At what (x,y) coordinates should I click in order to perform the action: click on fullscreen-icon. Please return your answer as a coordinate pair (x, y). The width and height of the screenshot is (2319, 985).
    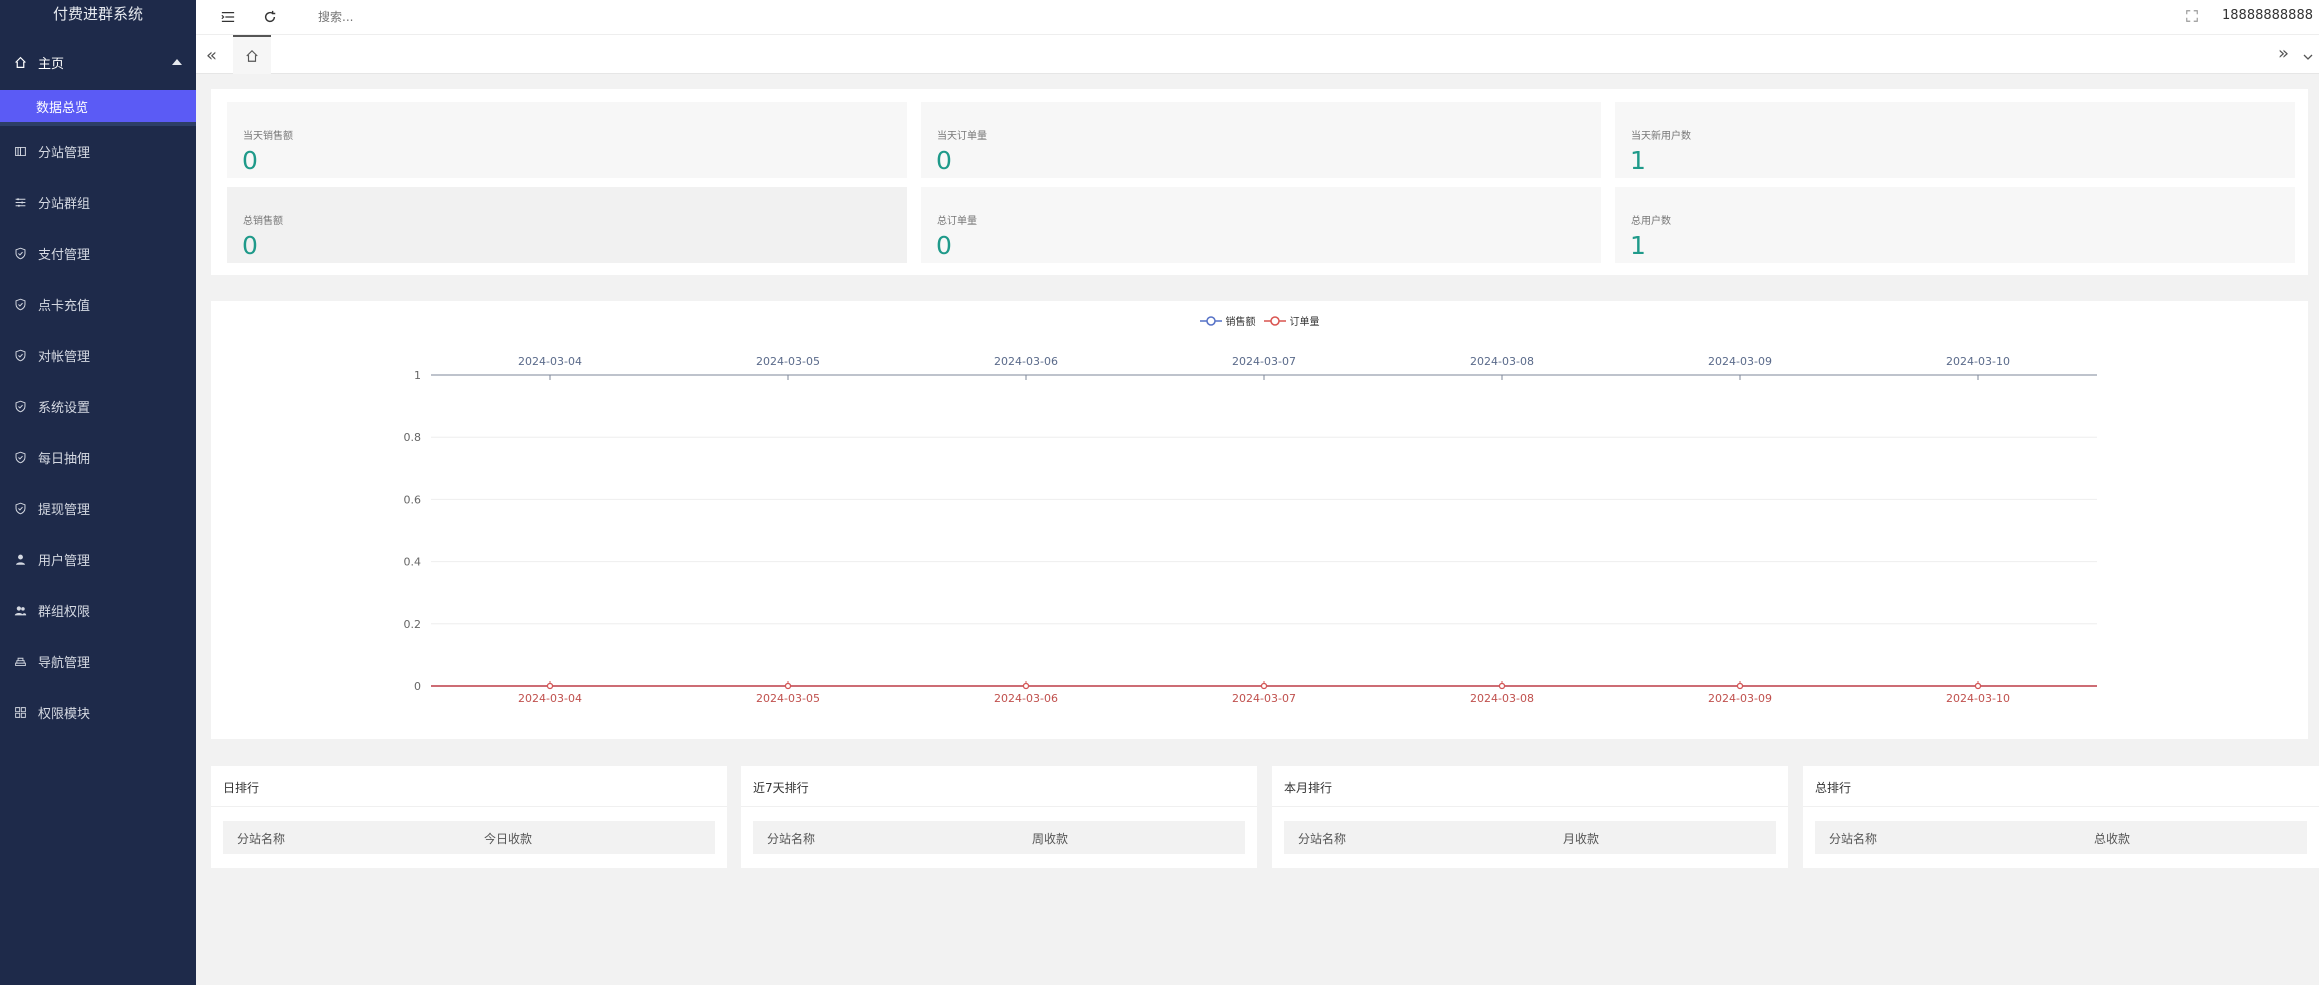
    Looking at the image, I should click on (2192, 15).